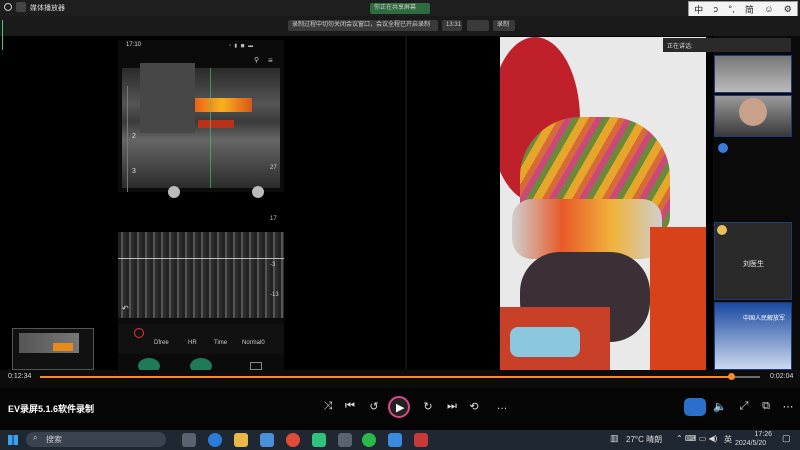  What do you see at coordinates (51, 409) in the screenshot?
I see `brand-watermark: EV录屏5.1.6软件录制` at bounding box center [51, 409].